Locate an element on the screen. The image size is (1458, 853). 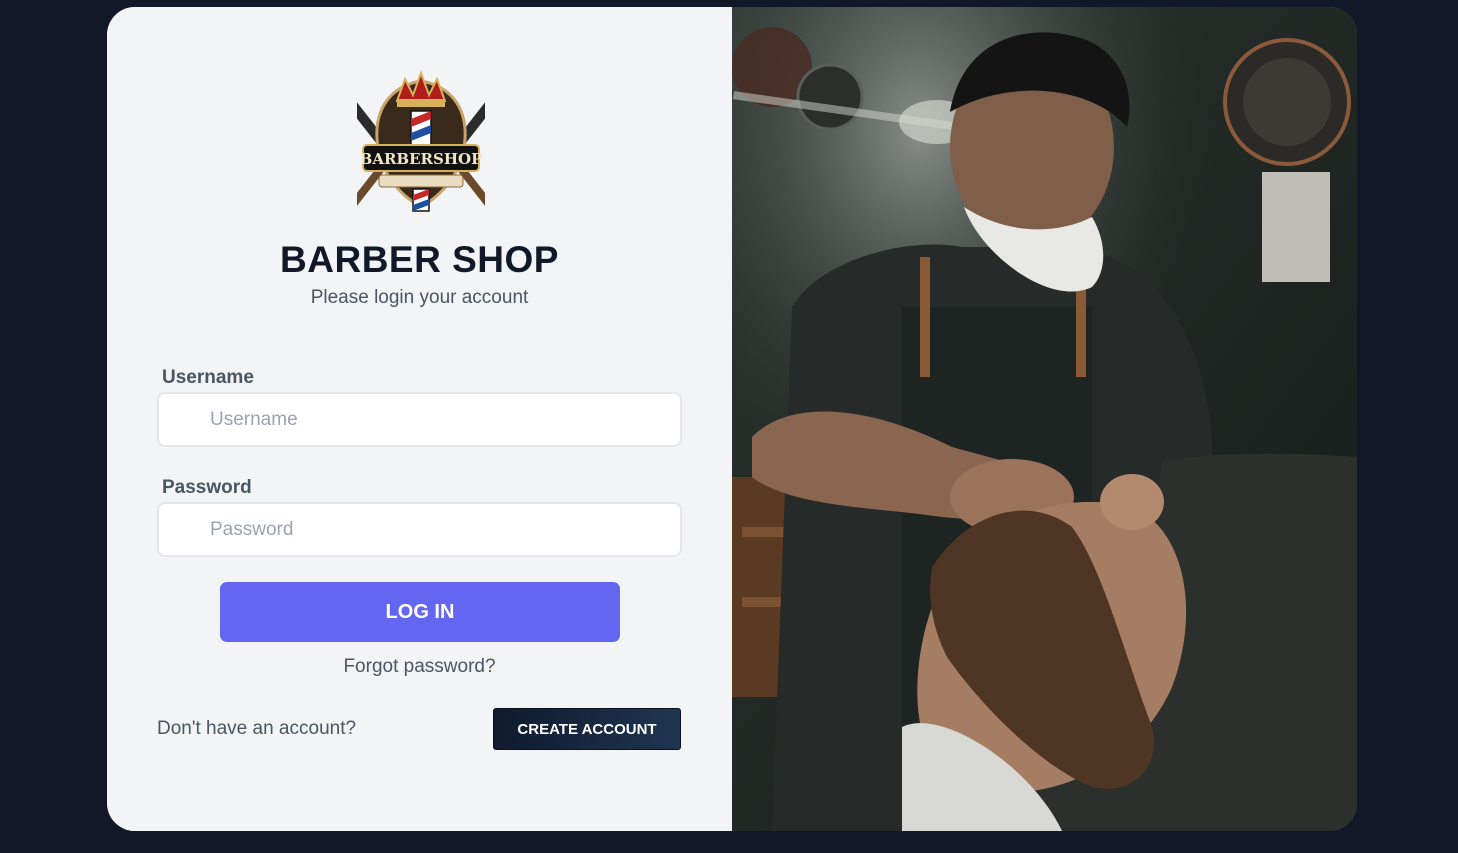
username-input is located at coordinates (419, 419).